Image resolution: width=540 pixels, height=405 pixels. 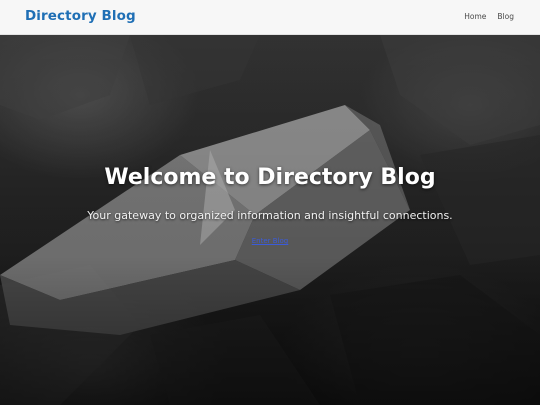 What do you see at coordinates (270, 241) in the screenshot?
I see `enter-blog-link: Enter Blog` at bounding box center [270, 241].